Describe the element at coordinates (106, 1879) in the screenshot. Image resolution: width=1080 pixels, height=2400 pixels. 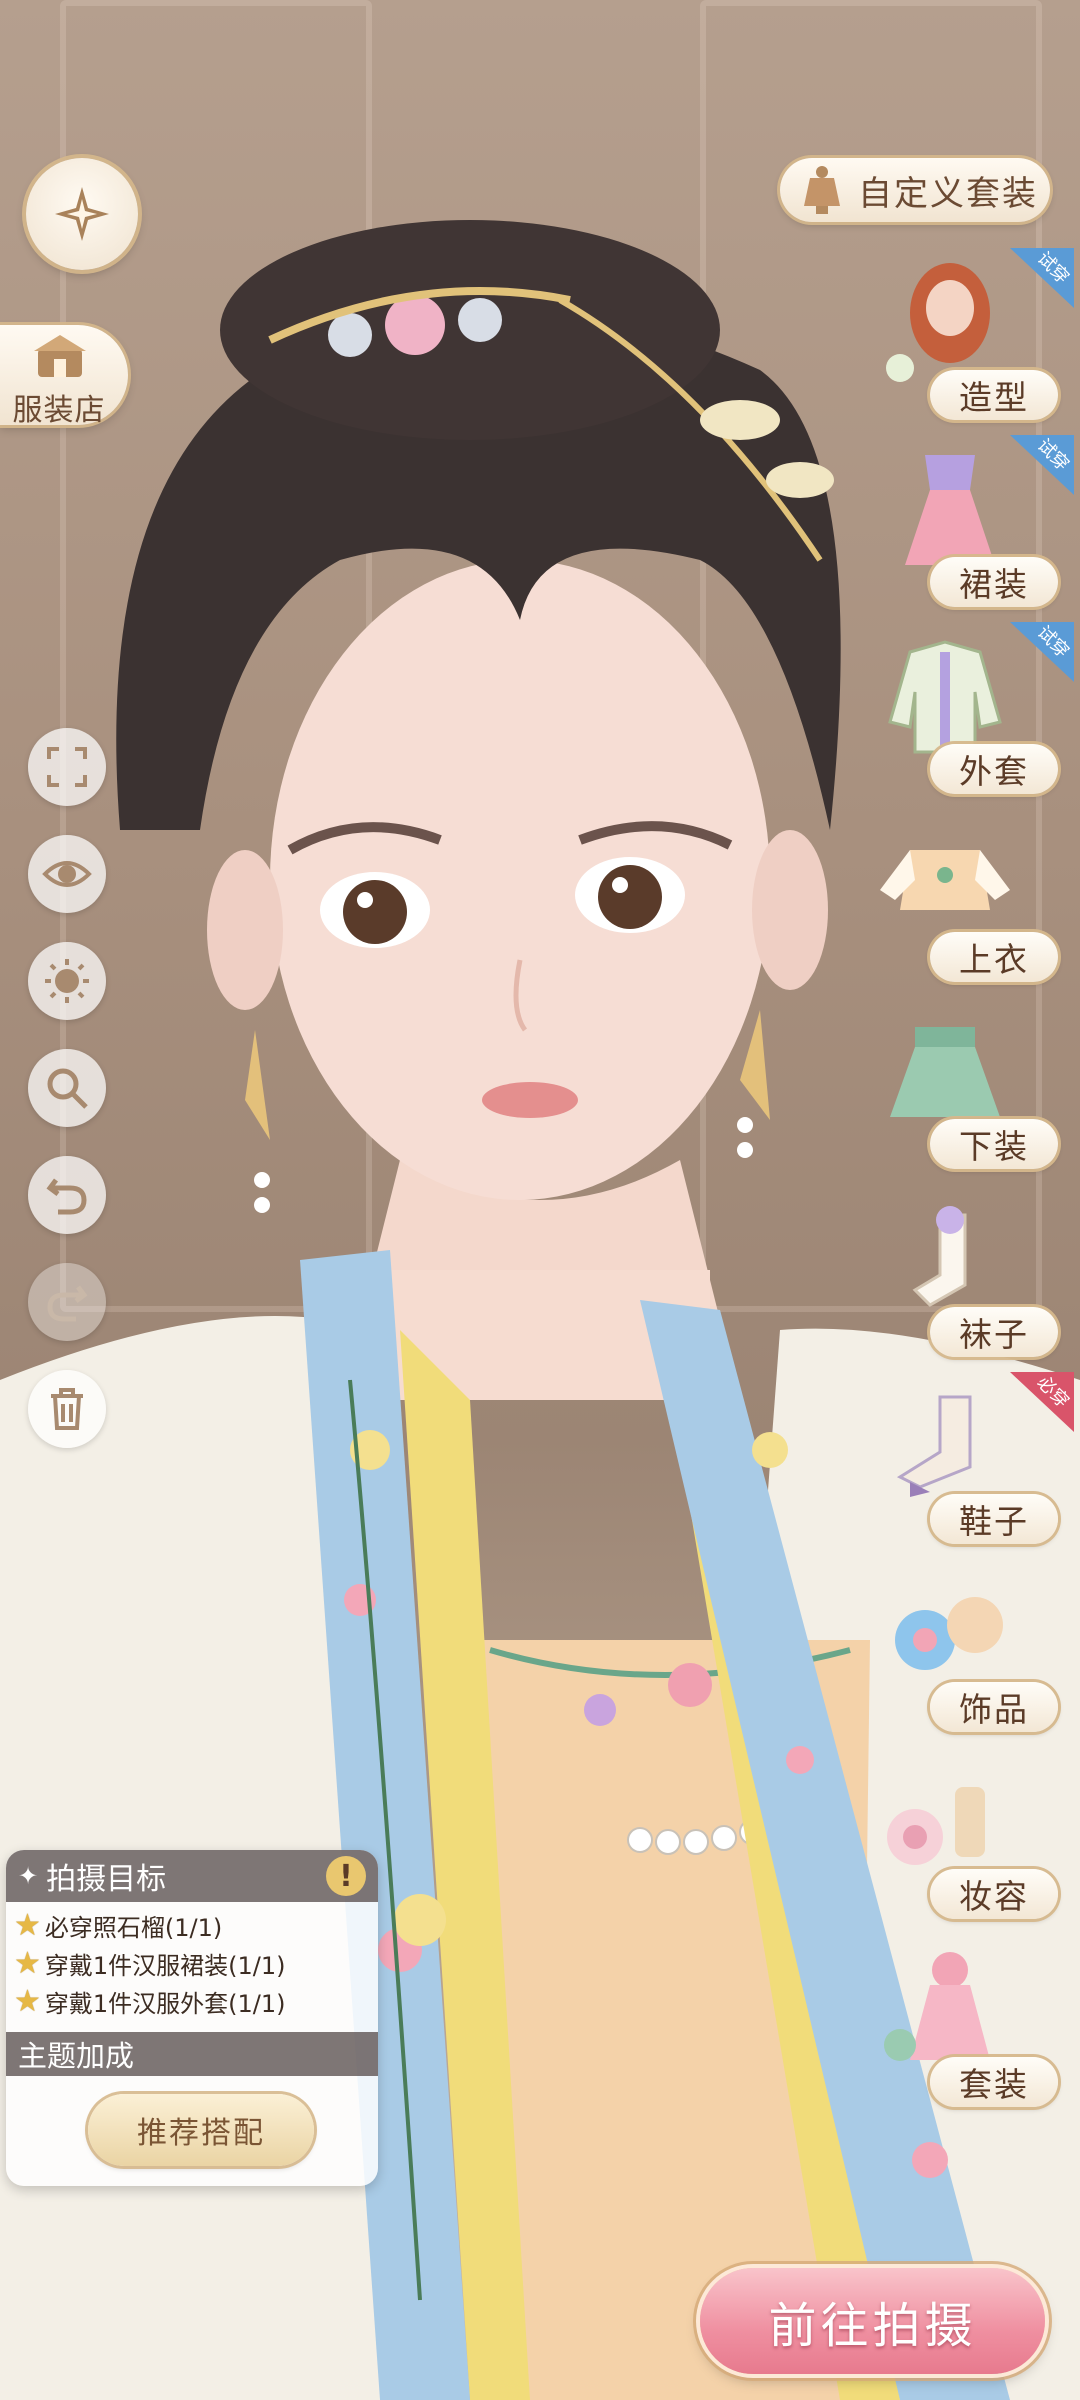
I see `target-title: 拍摄目标` at that location.